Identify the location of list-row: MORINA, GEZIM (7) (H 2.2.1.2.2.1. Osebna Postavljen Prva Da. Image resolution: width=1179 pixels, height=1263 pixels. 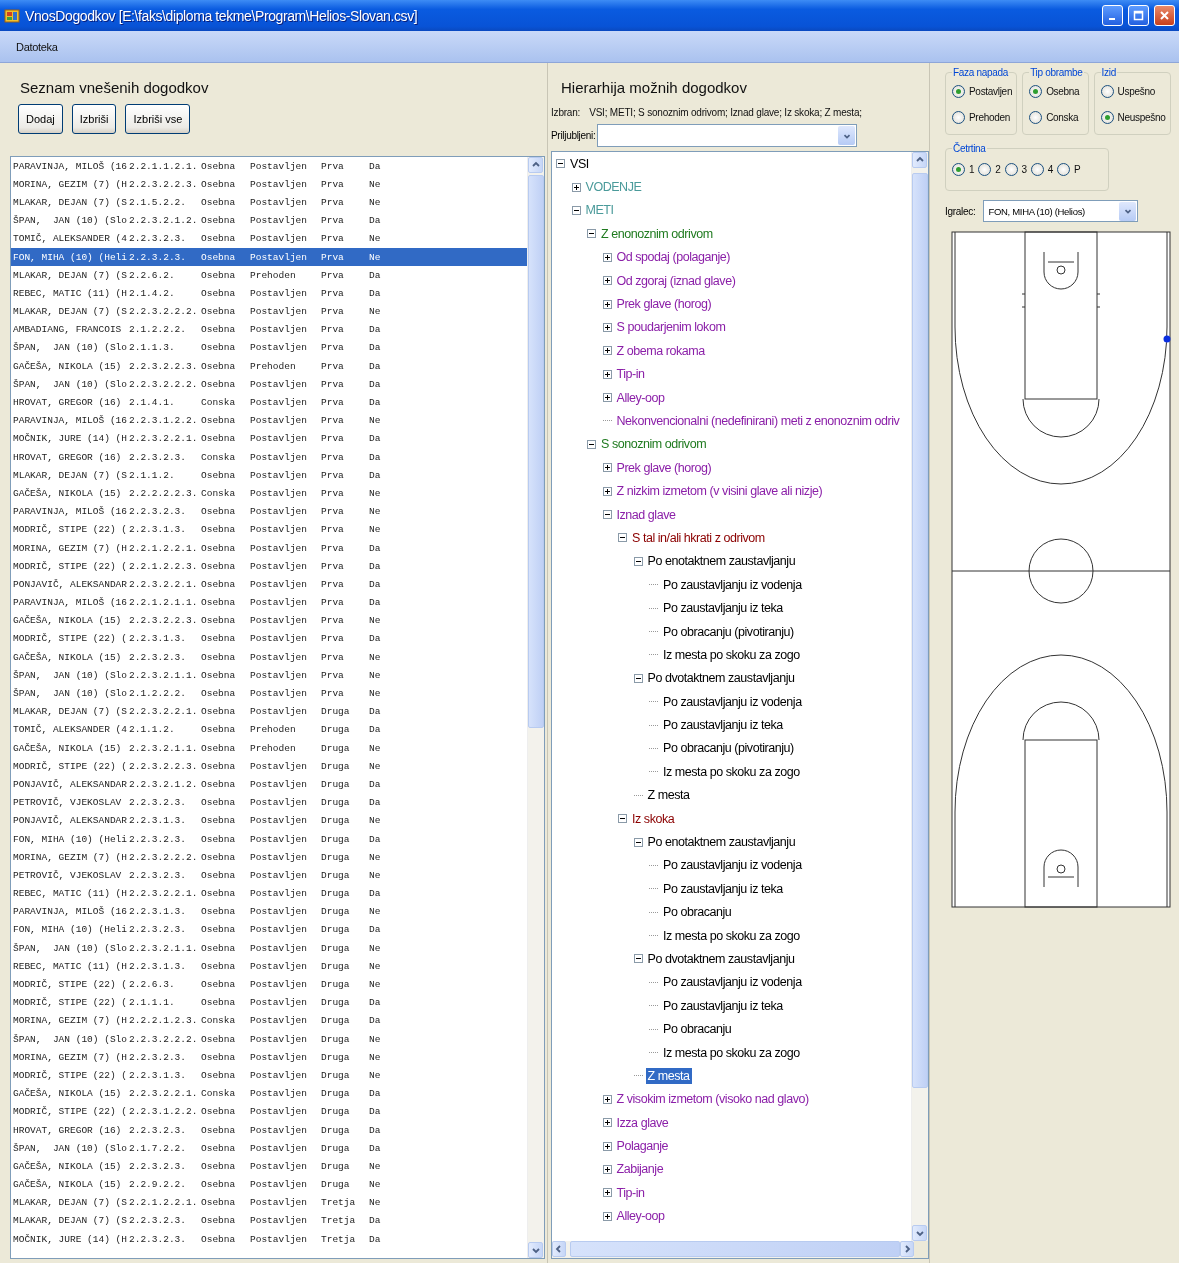
(269, 548).